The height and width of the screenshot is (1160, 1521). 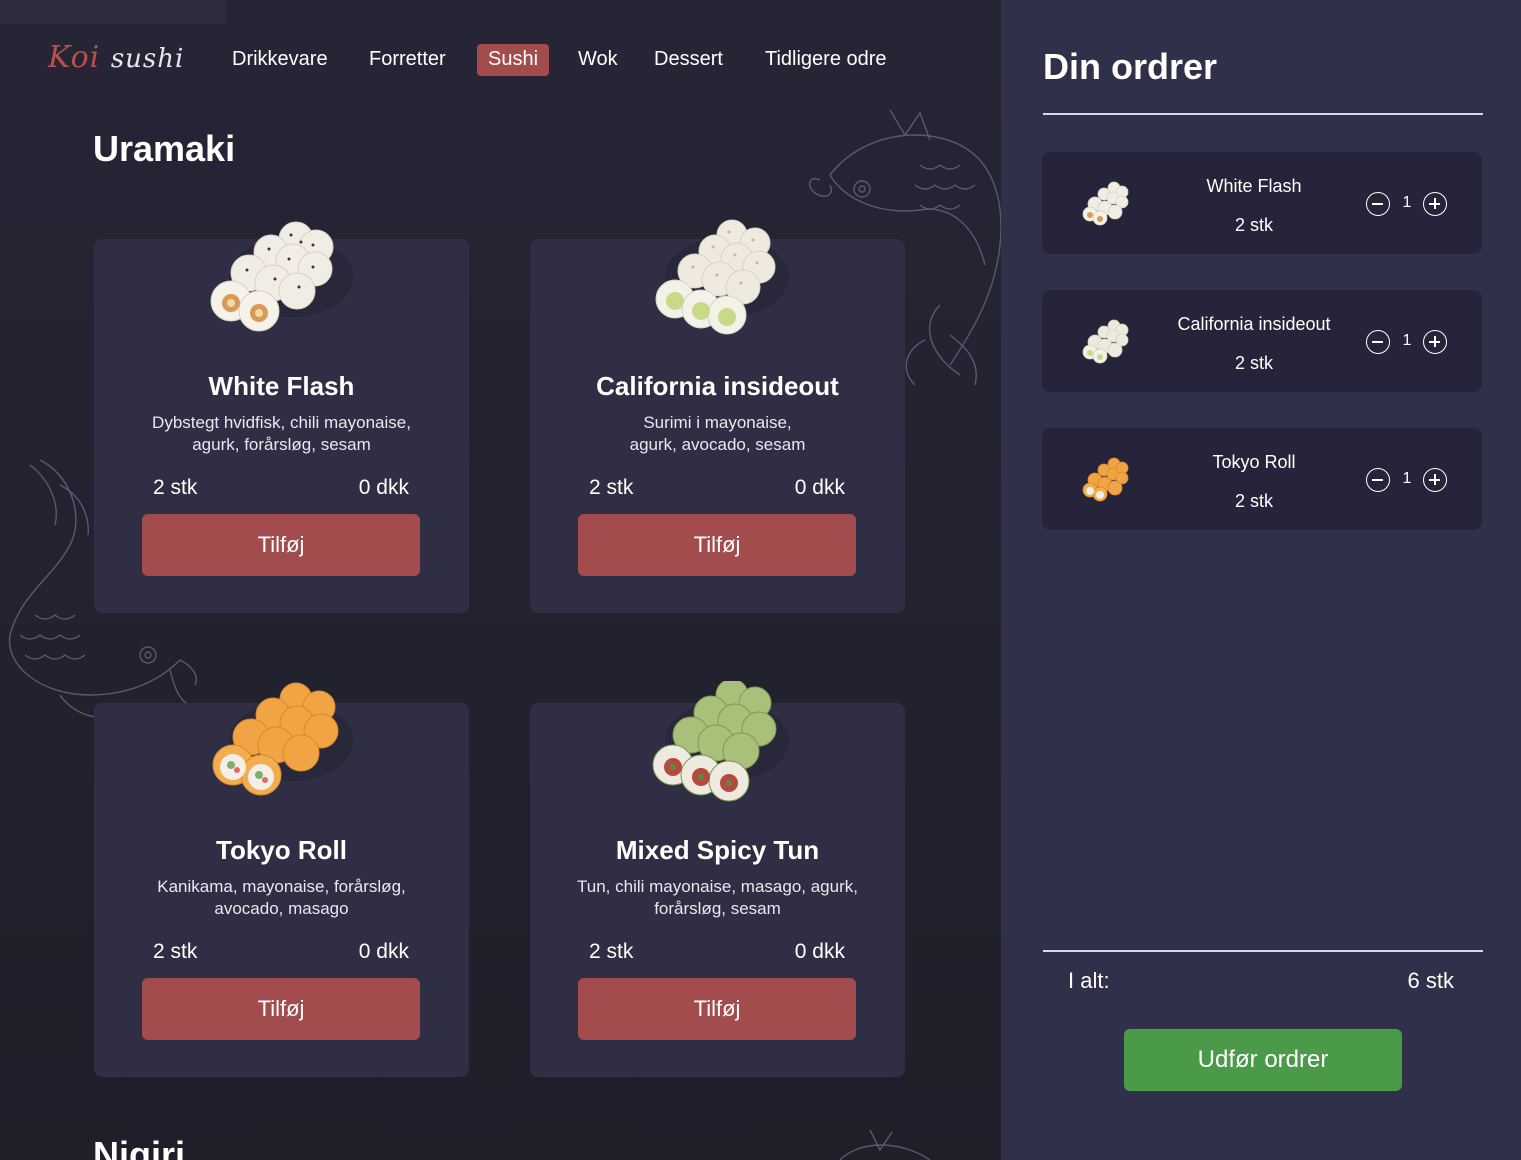 What do you see at coordinates (1430, 980) in the screenshot?
I see `total-value: 6 stk` at bounding box center [1430, 980].